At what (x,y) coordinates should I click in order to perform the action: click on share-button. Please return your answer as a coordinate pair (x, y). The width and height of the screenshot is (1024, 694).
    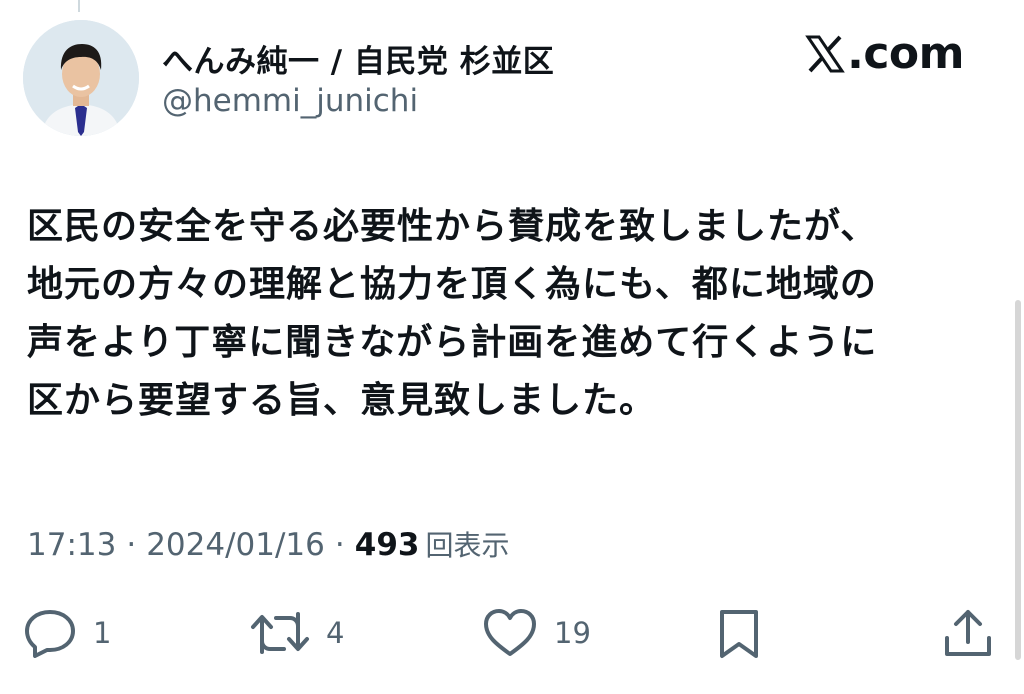
    Looking at the image, I should click on (968, 634).